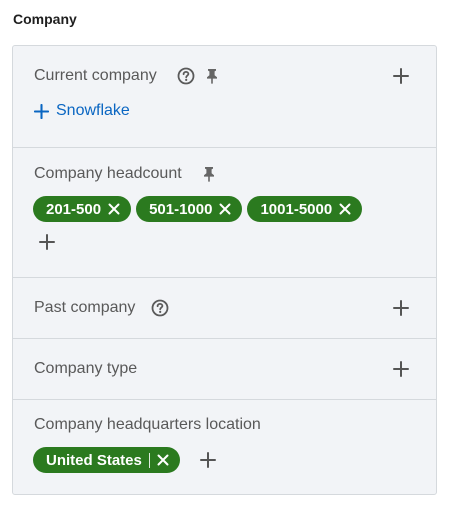  What do you see at coordinates (108, 173) in the screenshot?
I see `headcount-label: Company headcount` at bounding box center [108, 173].